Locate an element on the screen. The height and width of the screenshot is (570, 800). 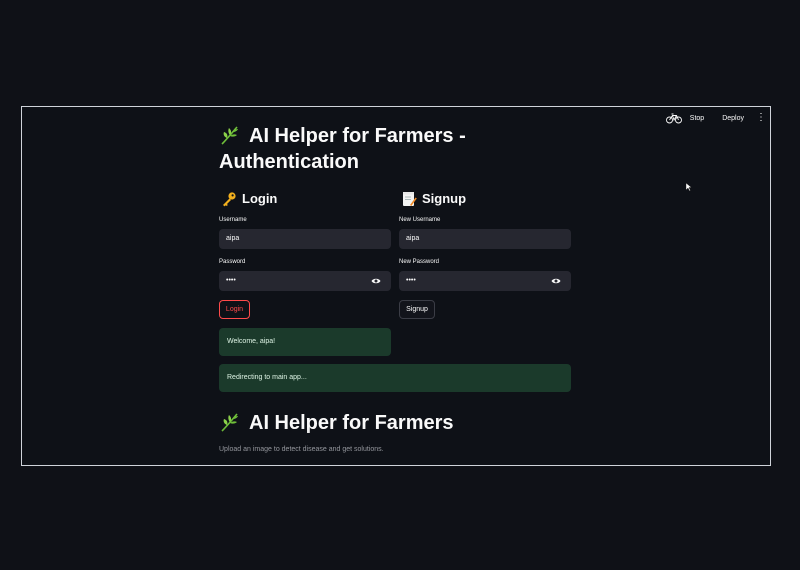
username-input: aipa is located at coordinates (305, 239).